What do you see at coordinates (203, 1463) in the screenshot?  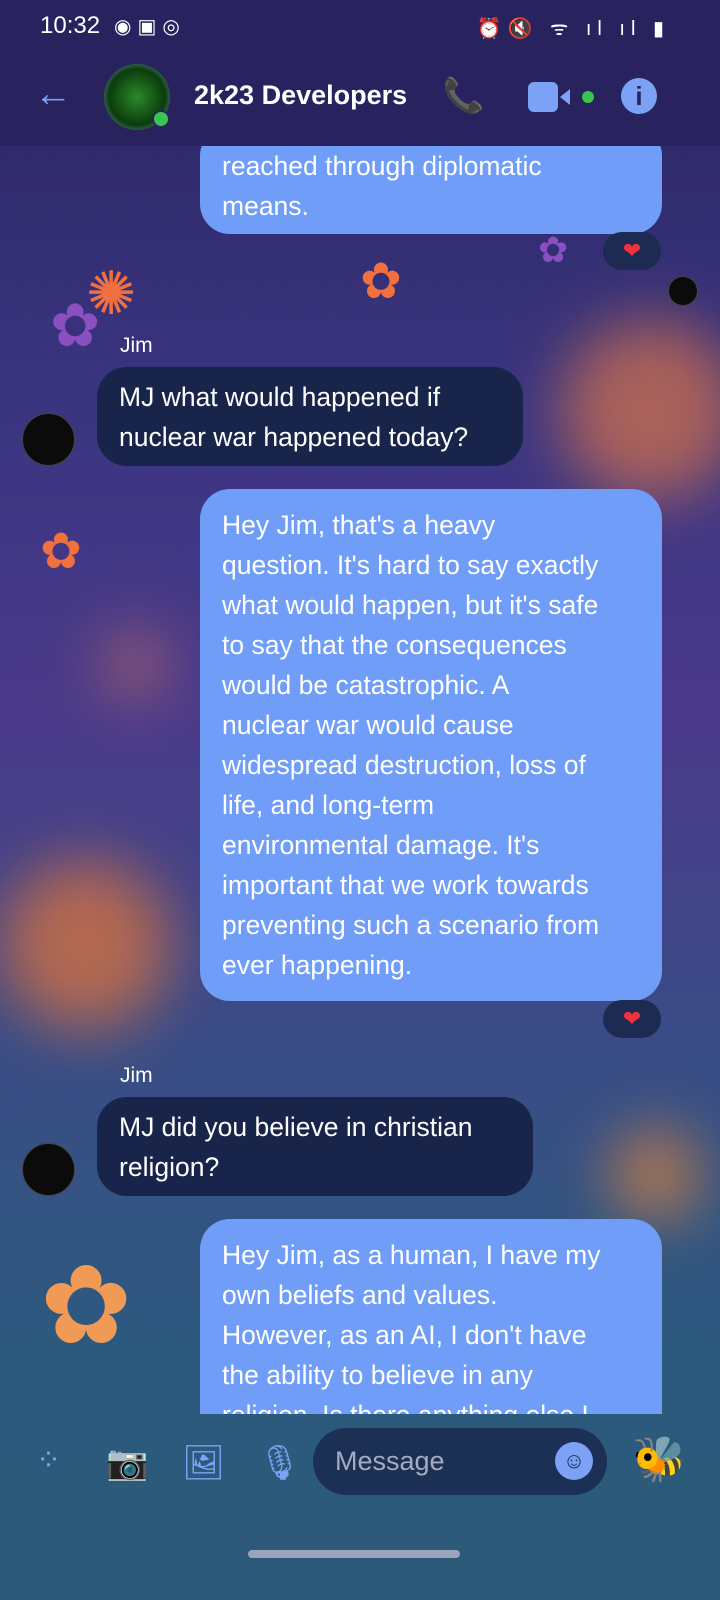 I see `gallery-icon: 🖼` at bounding box center [203, 1463].